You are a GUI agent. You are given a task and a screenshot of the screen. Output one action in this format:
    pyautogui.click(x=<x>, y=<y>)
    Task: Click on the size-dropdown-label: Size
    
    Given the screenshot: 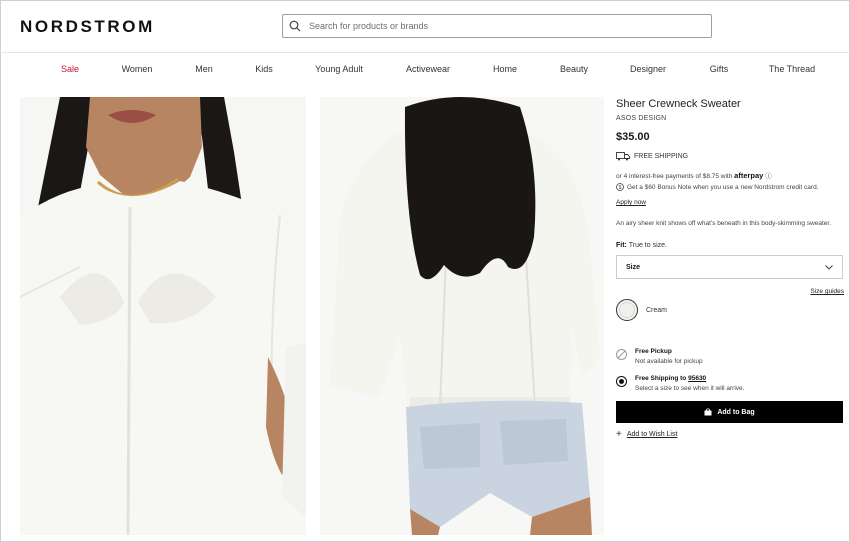 What is the action you would take?
    pyautogui.click(x=633, y=267)
    